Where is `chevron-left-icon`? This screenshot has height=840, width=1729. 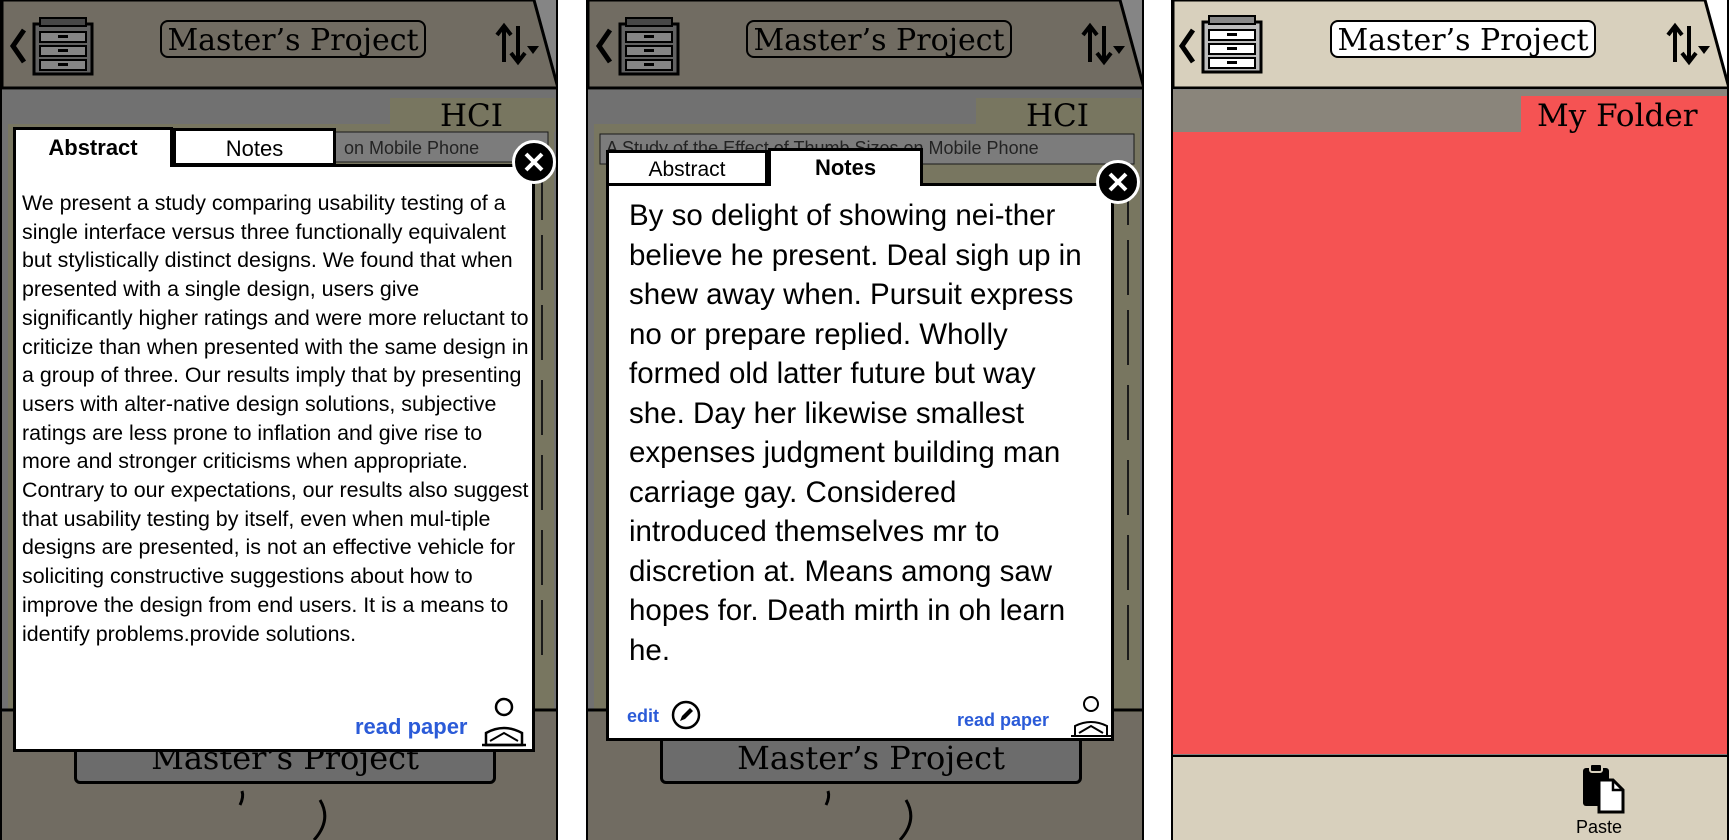 chevron-left-icon is located at coordinates (1187, 48).